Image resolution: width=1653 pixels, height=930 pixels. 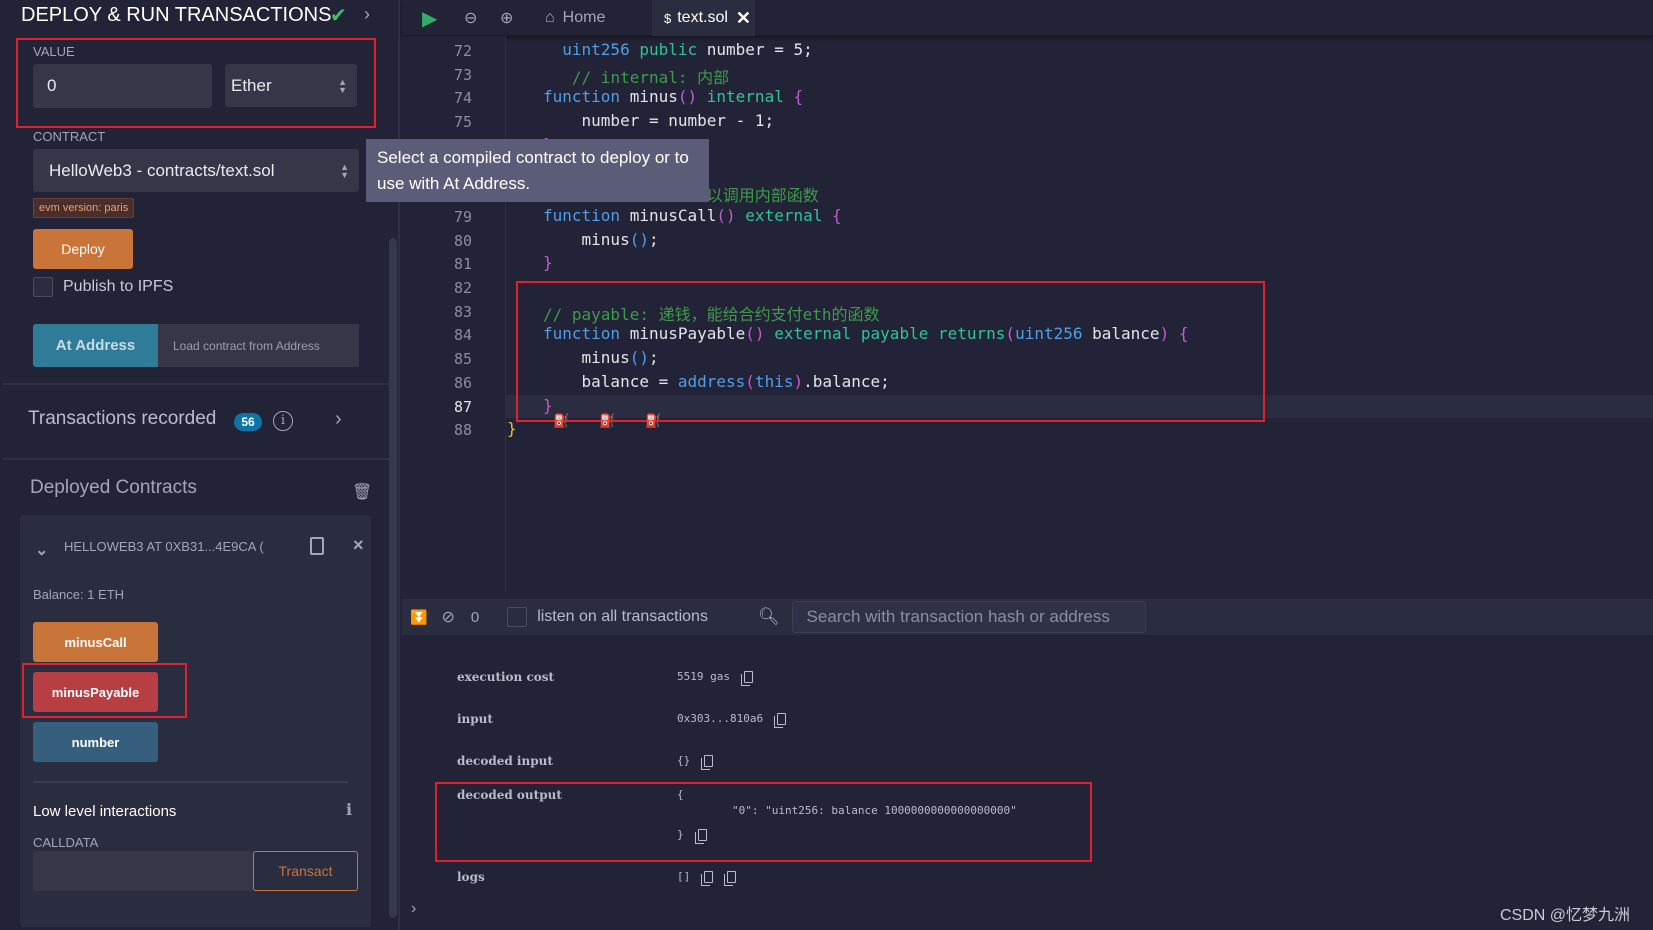 I want to click on code-line: function minus() internal {, so click(x=673, y=96).